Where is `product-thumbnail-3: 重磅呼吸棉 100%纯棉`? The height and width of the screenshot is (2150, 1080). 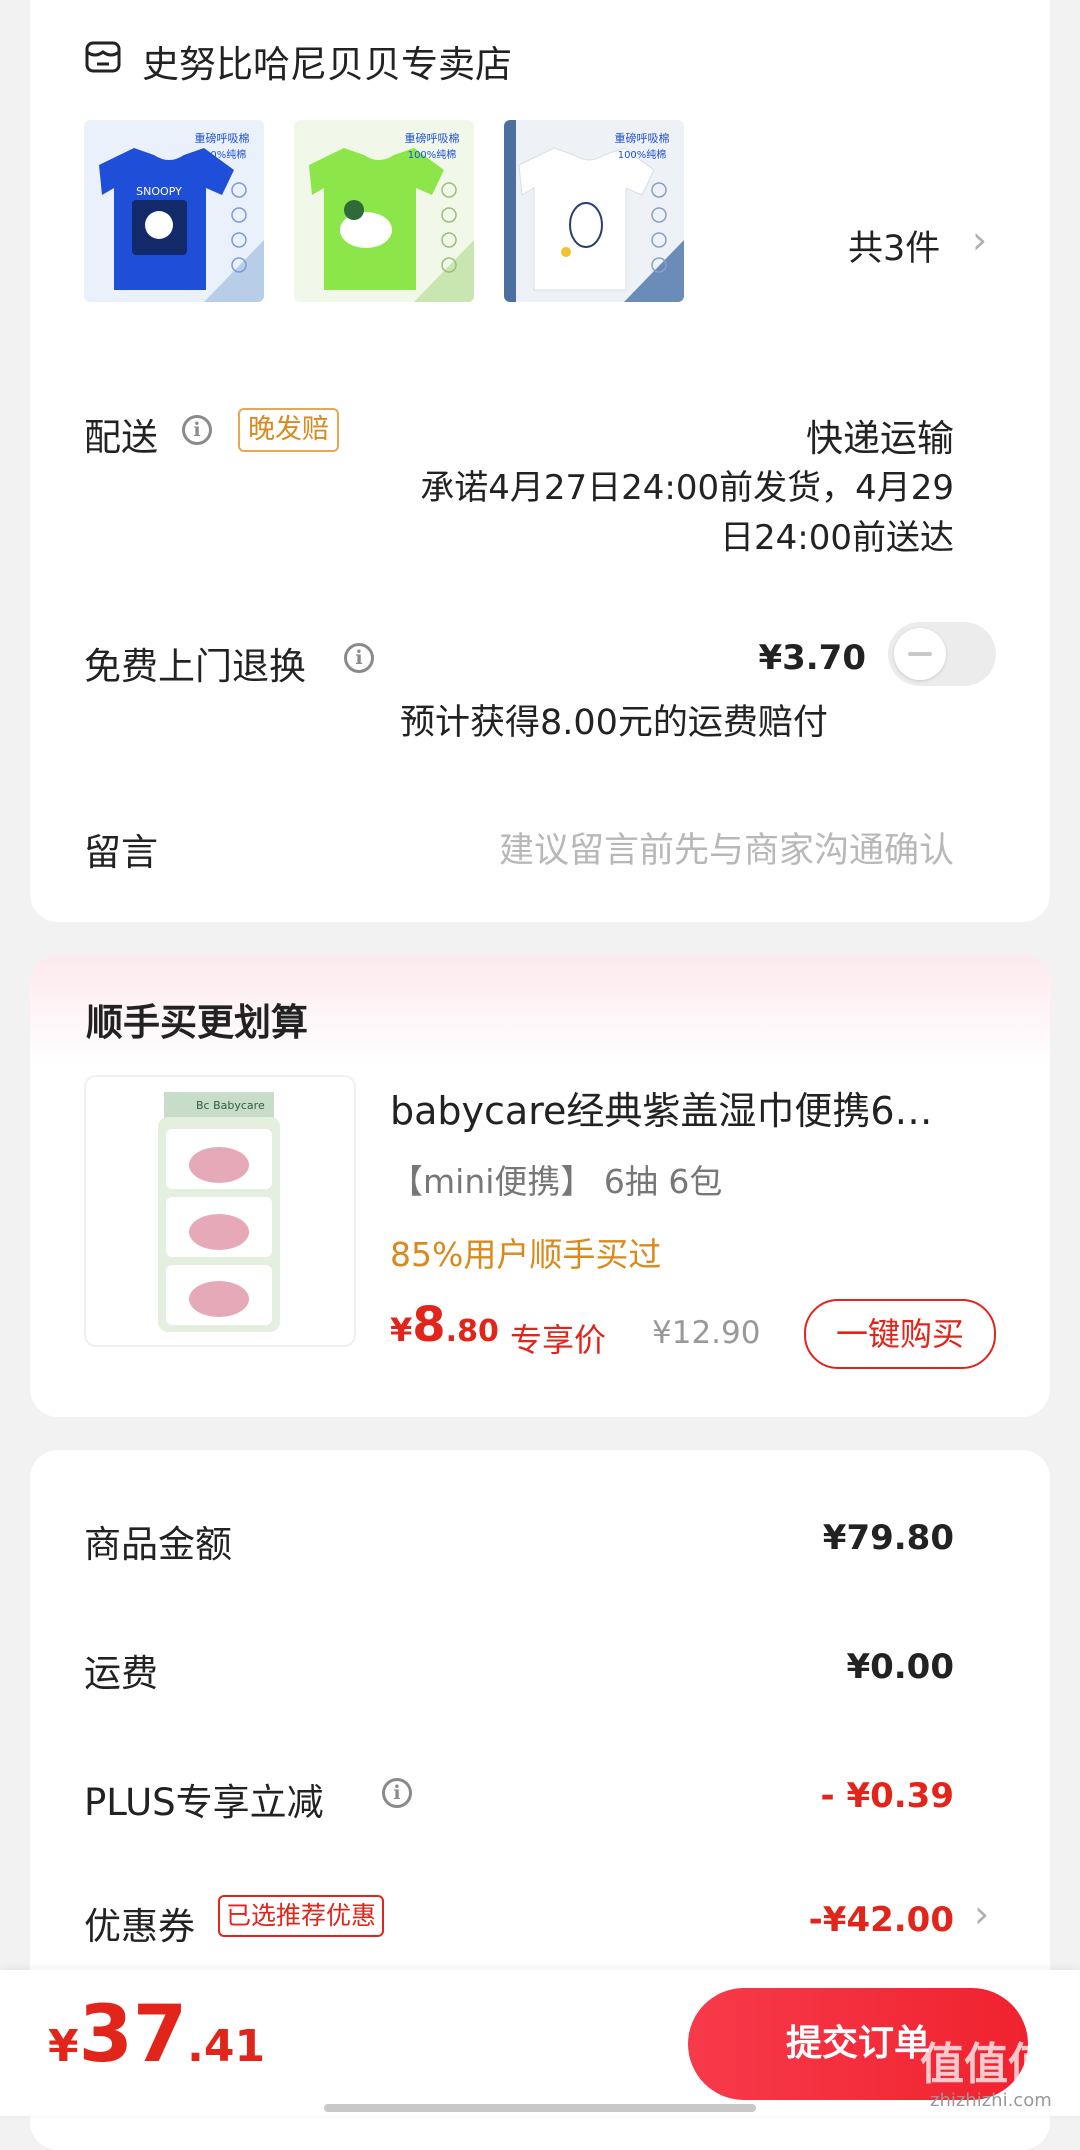
product-thumbnail-3: 重磅呼吸棉 100%纯棉 is located at coordinates (594, 211).